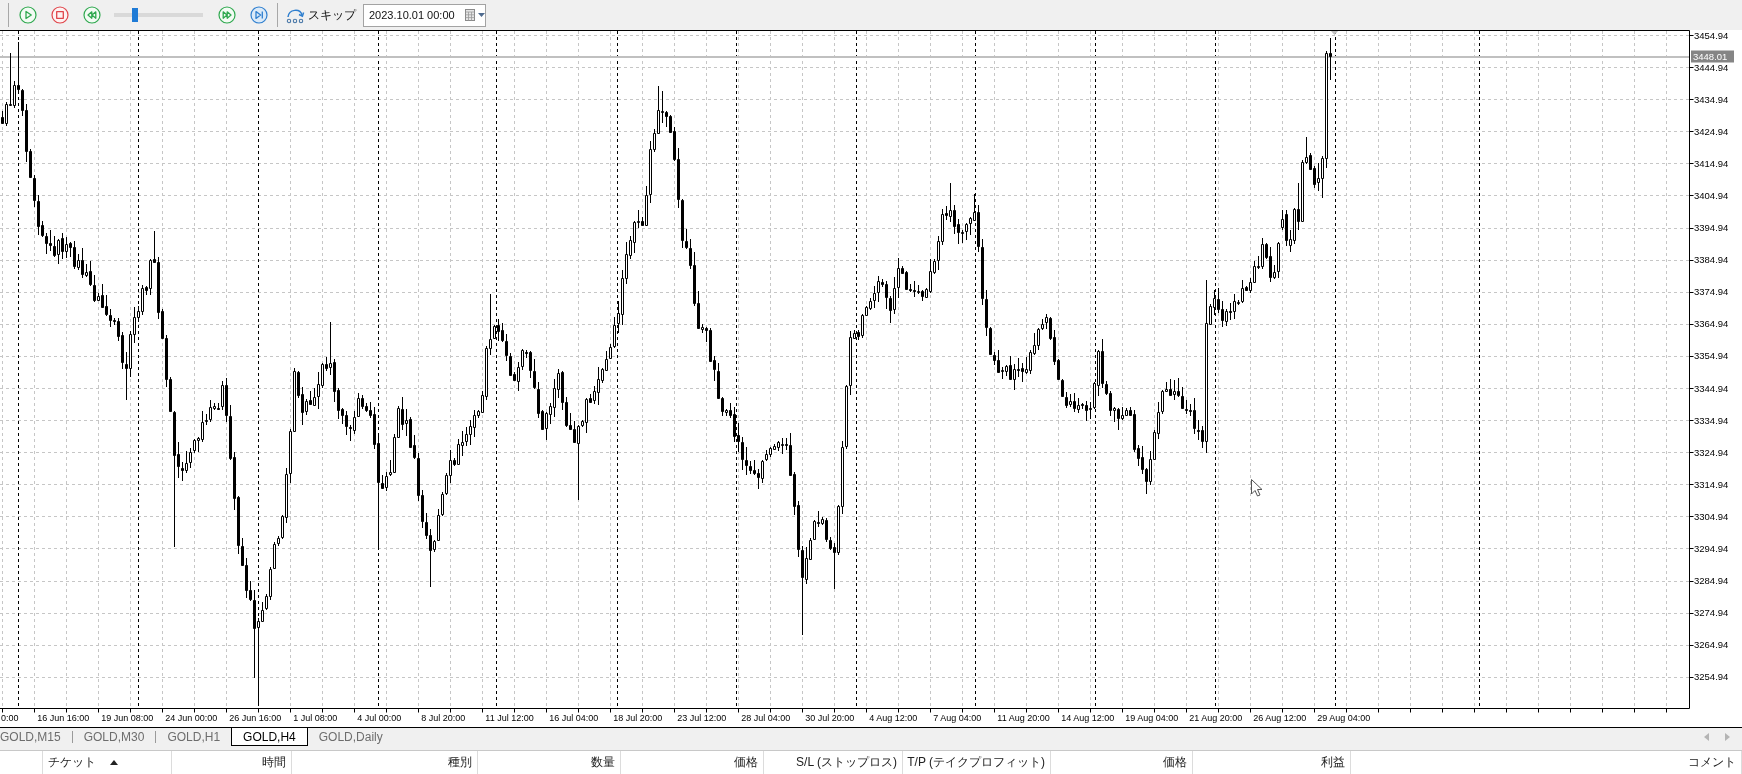  Describe the element at coordinates (320, 15) in the screenshot. I see `skip-button: スキップ` at that location.